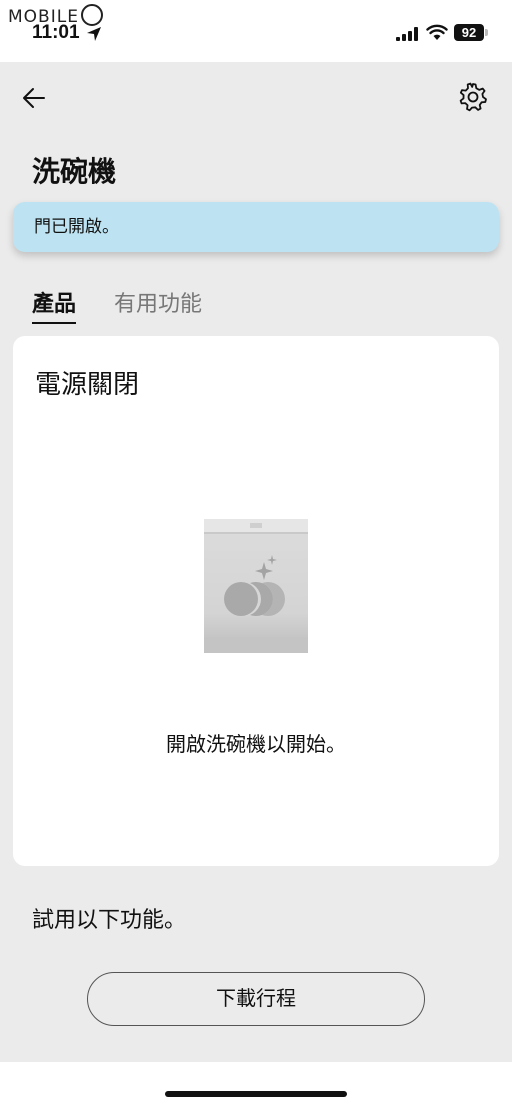  I want to click on wifi-icon, so click(437, 32).